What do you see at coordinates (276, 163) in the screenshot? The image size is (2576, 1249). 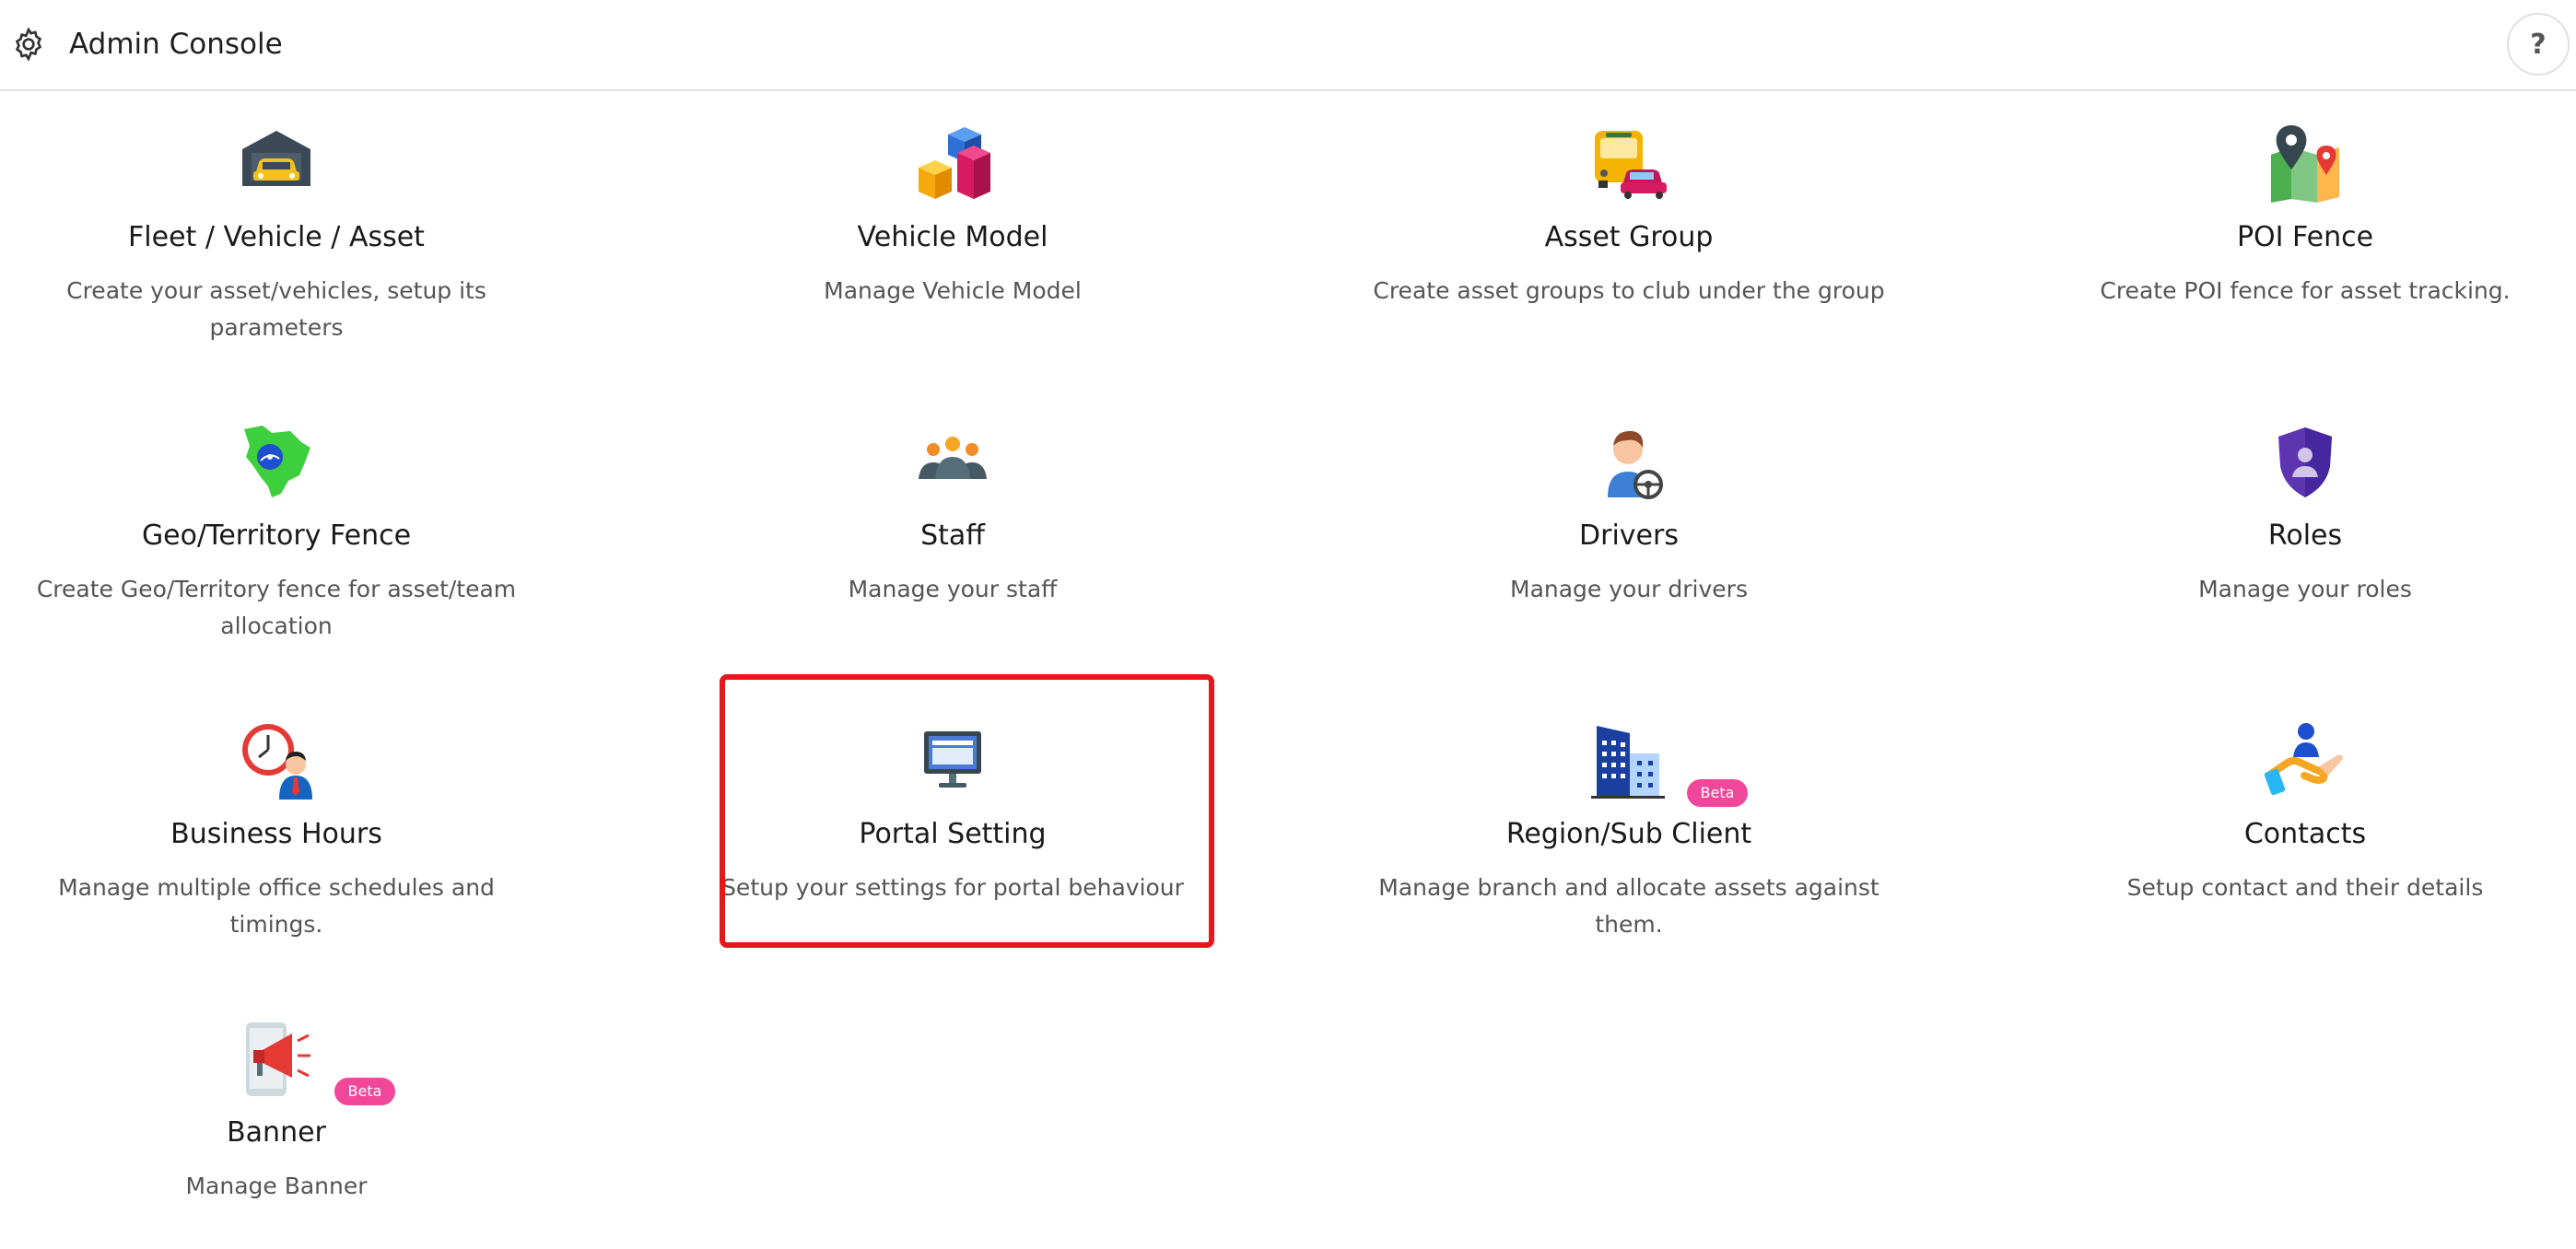 I see `car-garage-icon` at bounding box center [276, 163].